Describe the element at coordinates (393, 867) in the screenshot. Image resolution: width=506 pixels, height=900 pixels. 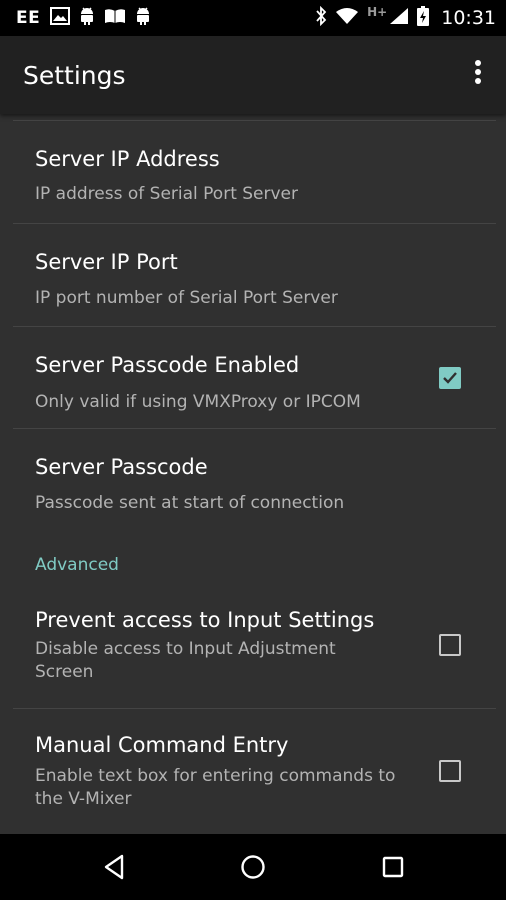
I see `recents-icon` at that location.